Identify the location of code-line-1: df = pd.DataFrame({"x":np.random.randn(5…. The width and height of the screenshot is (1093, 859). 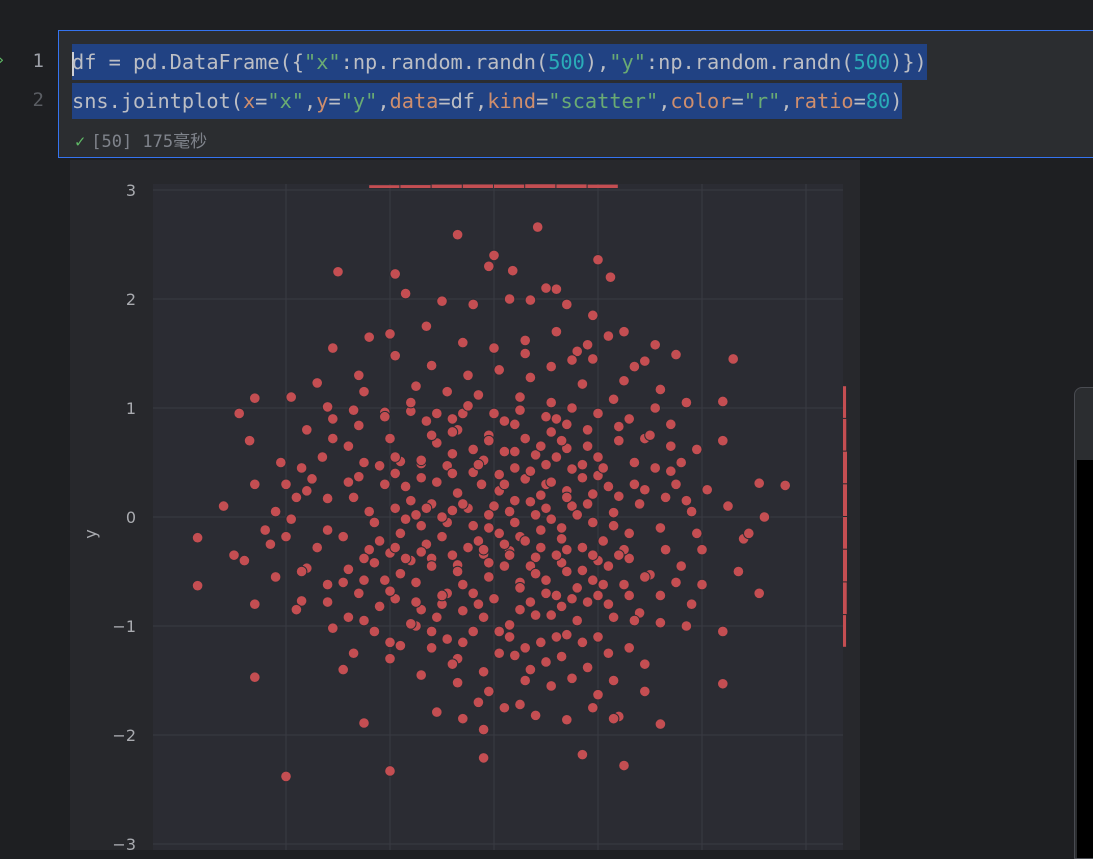
(499, 62).